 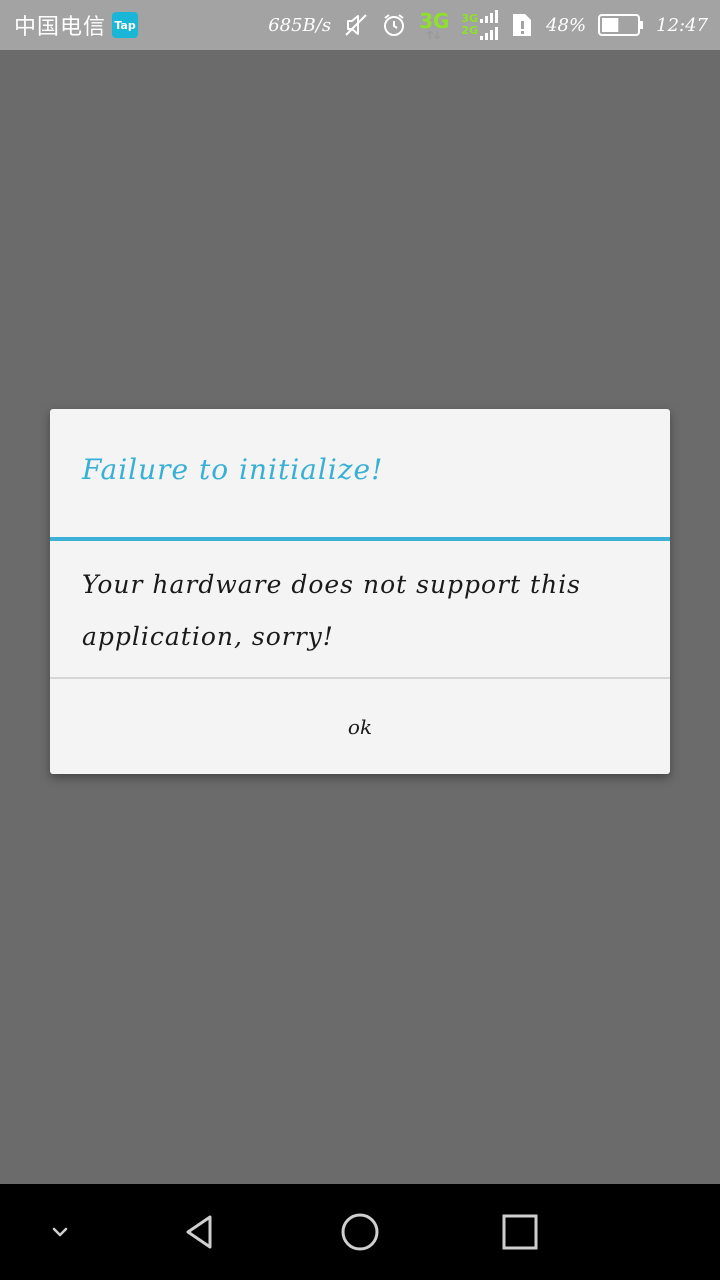 I want to click on battery-percent: 48%, so click(x=566, y=25).